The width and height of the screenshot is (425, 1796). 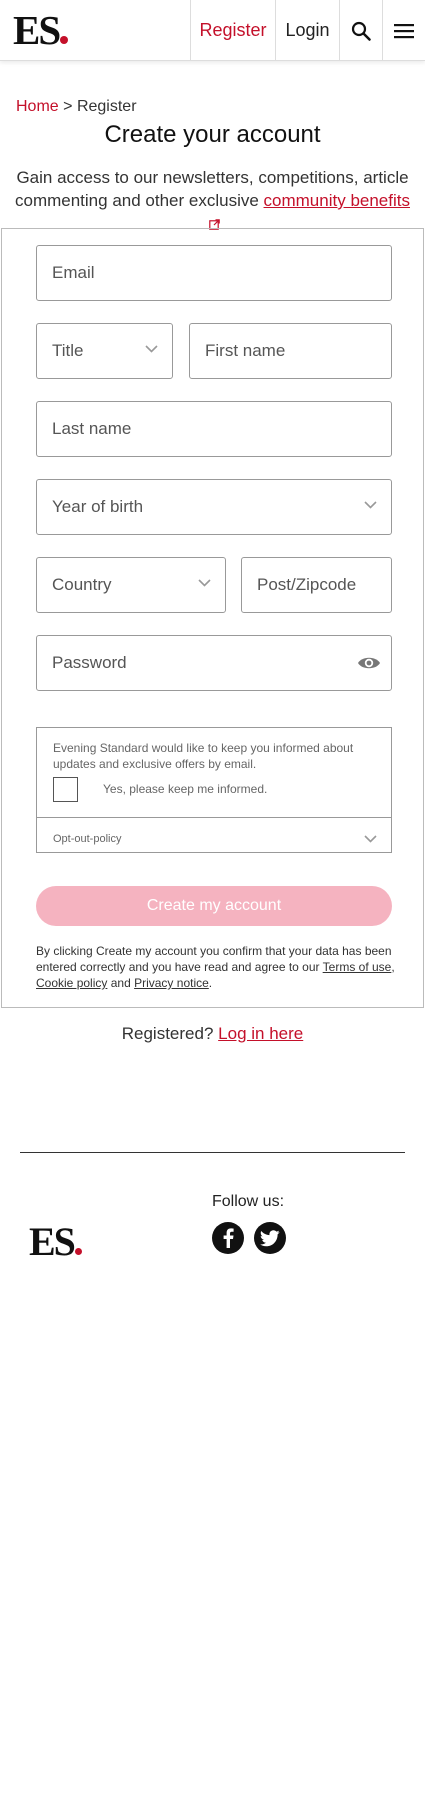 I want to click on title-placeholder: Title, so click(x=68, y=350).